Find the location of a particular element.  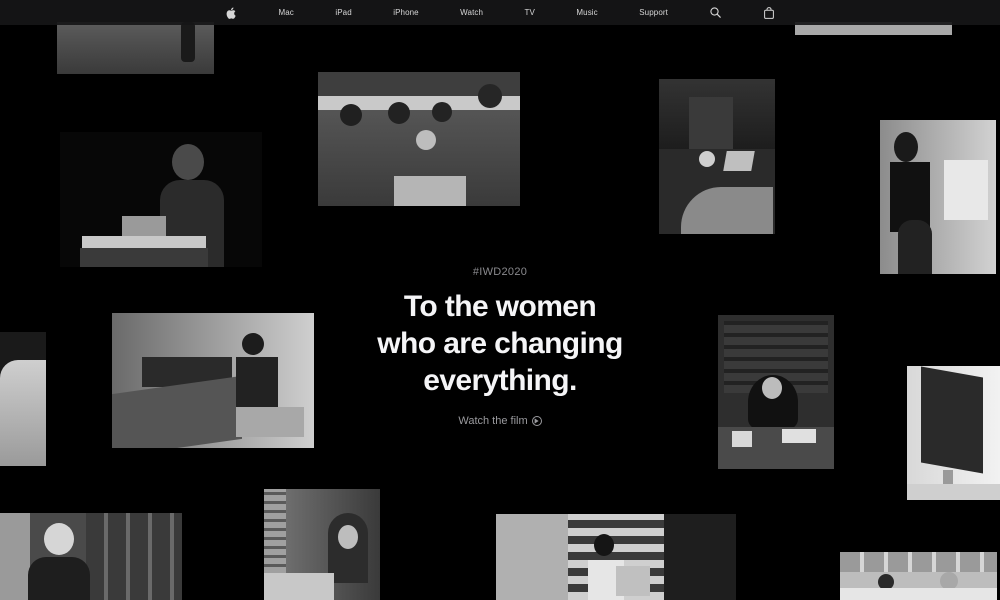

photo-woman-podium-speaking is located at coordinates (161, 199).